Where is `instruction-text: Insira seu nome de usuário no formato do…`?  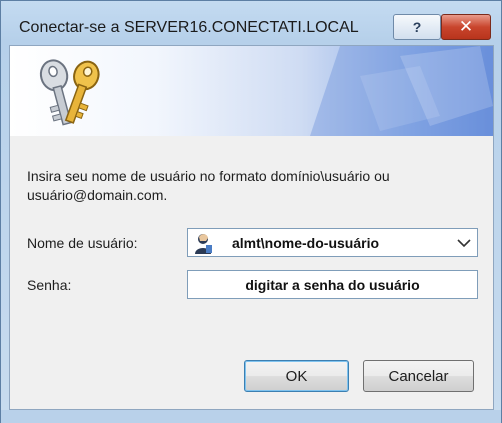 instruction-text: Insira seu nome de usuário no formato do… is located at coordinates (208, 185).